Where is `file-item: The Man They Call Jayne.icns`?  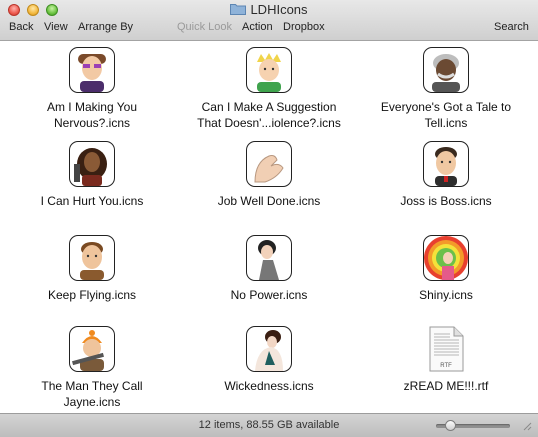 file-item: The Man They Call Jayne.icns is located at coordinates (92, 368).